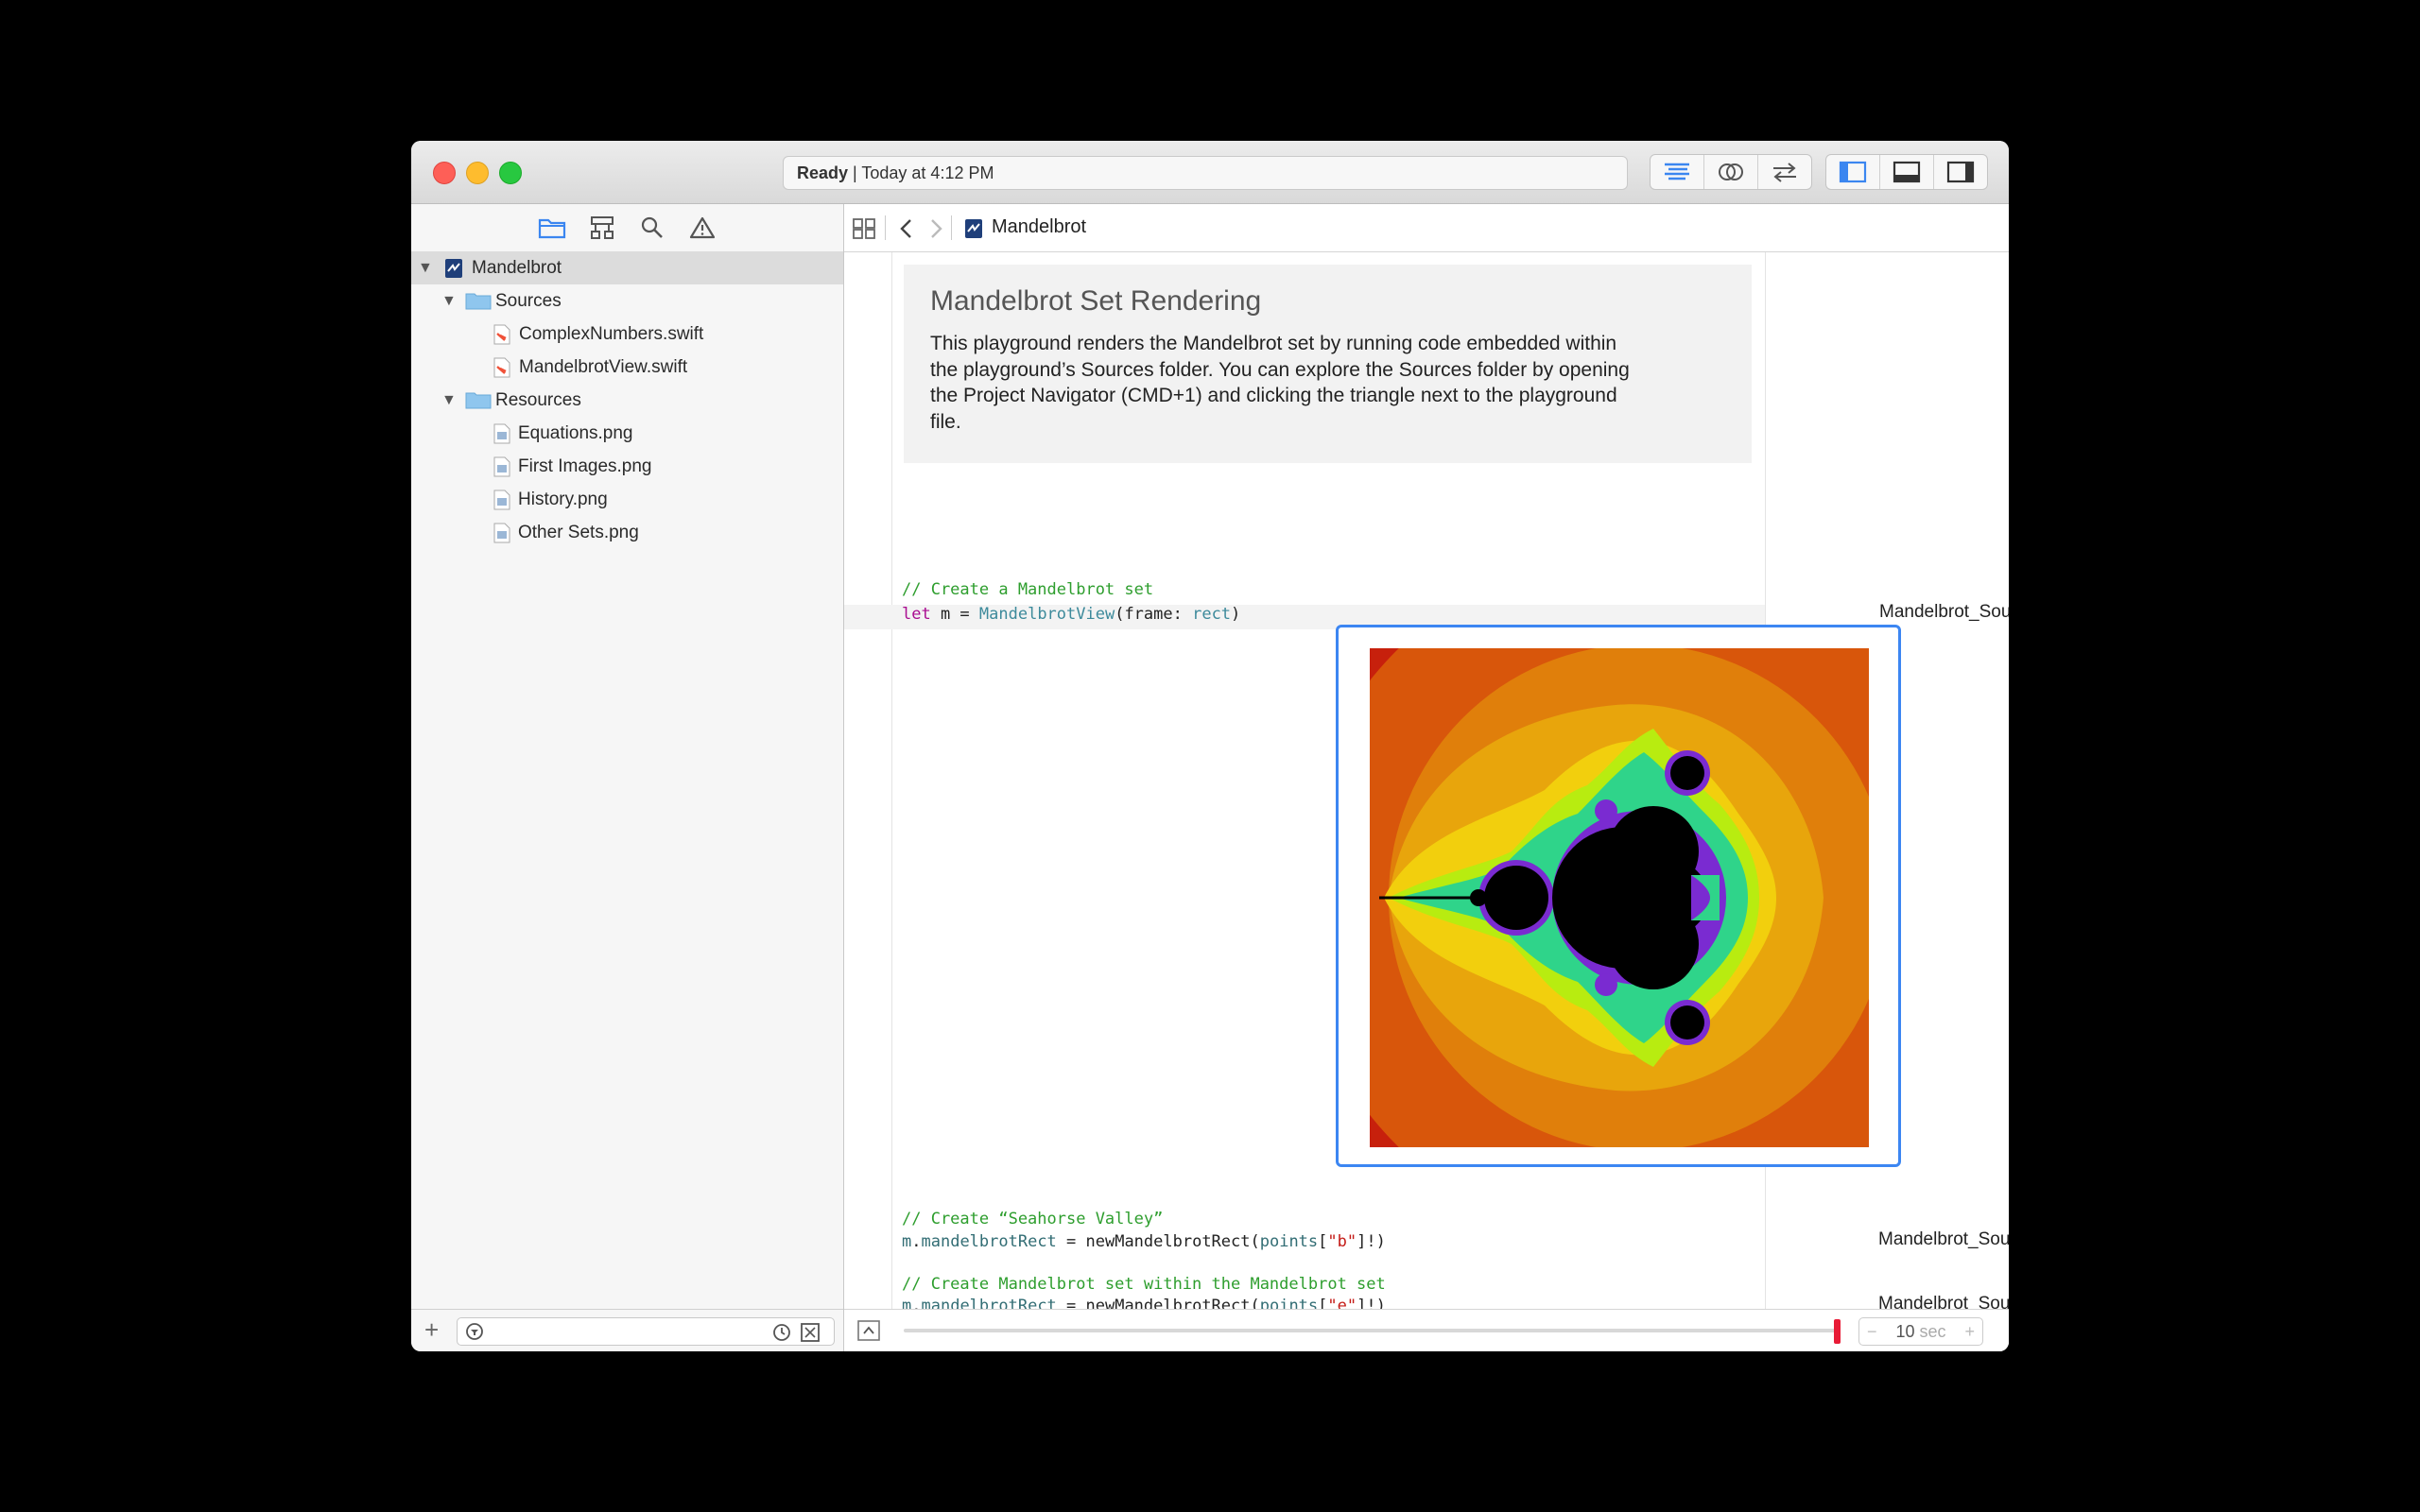 The image size is (2420, 1512). I want to click on tree-item-label: ComplexNumbers.swift, so click(611, 334).